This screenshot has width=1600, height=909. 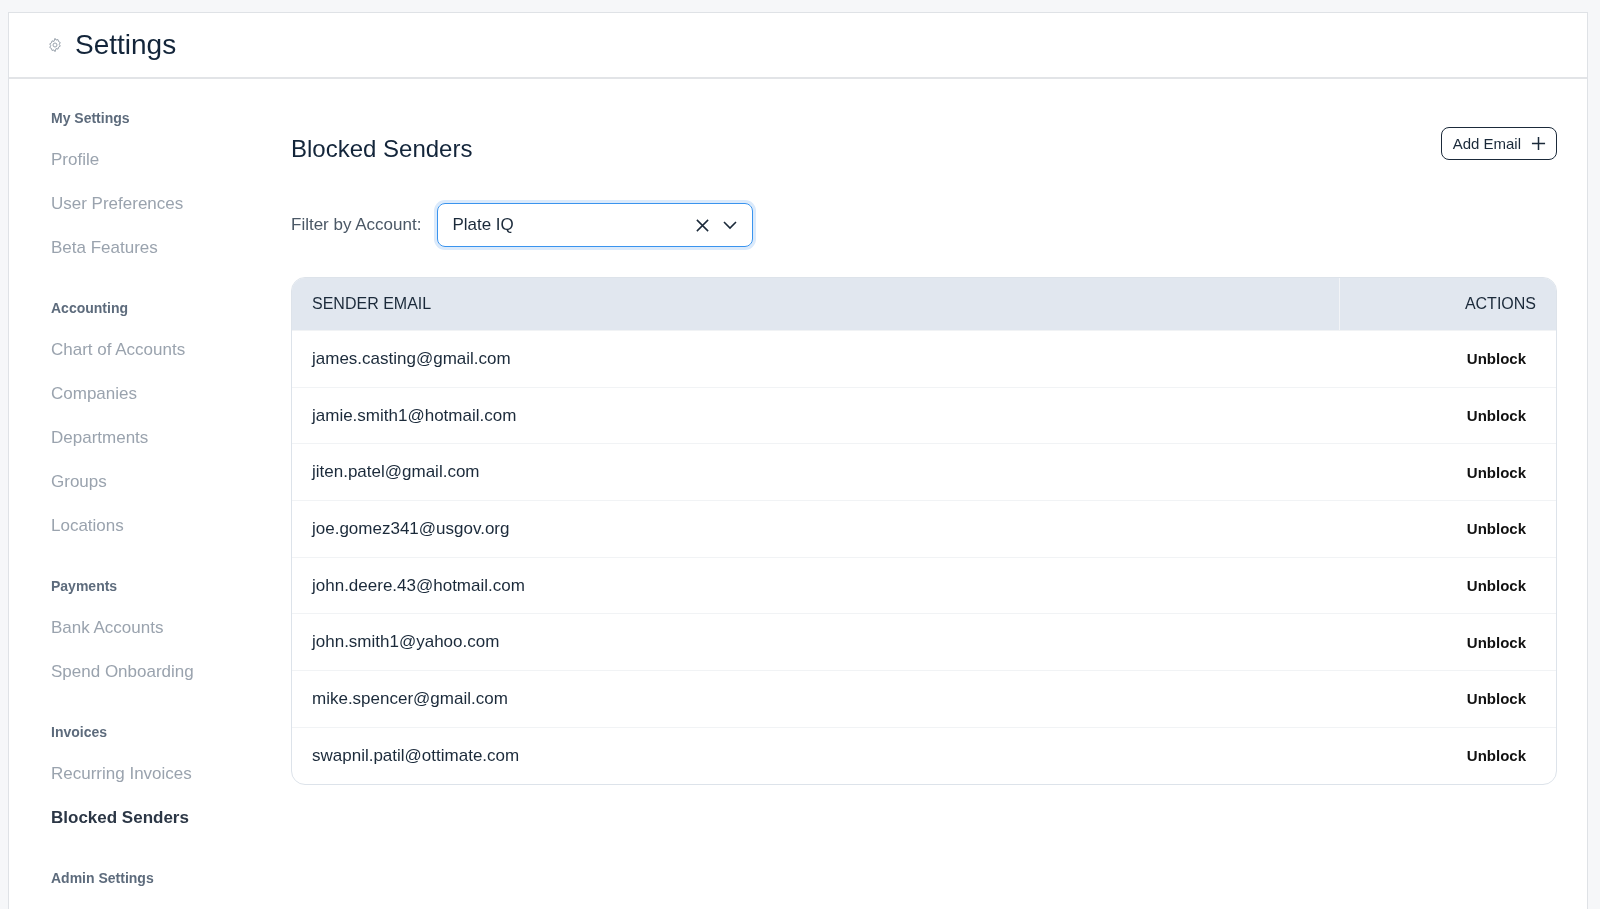 What do you see at coordinates (414, 415) in the screenshot?
I see `email-cell: jamie.smith1@hotmail.com` at bounding box center [414, 415].